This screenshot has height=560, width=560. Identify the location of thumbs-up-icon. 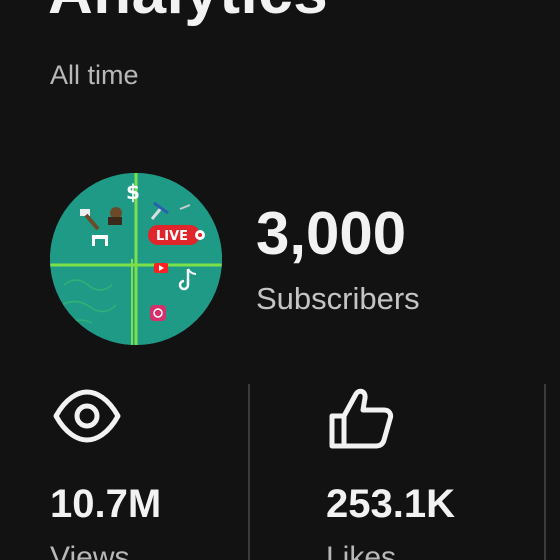
(361, 421).